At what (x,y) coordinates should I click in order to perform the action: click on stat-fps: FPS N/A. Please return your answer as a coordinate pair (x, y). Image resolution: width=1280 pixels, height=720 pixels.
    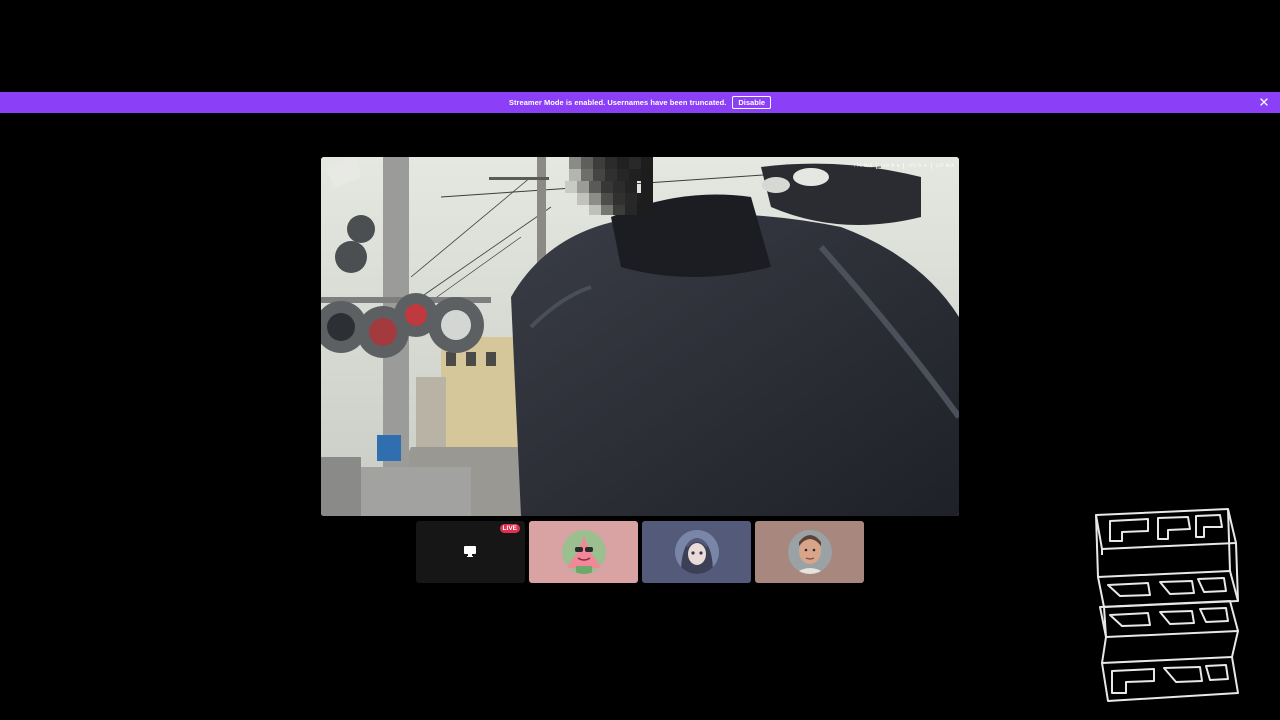
    Looking at the image, I should click on (863, 166).